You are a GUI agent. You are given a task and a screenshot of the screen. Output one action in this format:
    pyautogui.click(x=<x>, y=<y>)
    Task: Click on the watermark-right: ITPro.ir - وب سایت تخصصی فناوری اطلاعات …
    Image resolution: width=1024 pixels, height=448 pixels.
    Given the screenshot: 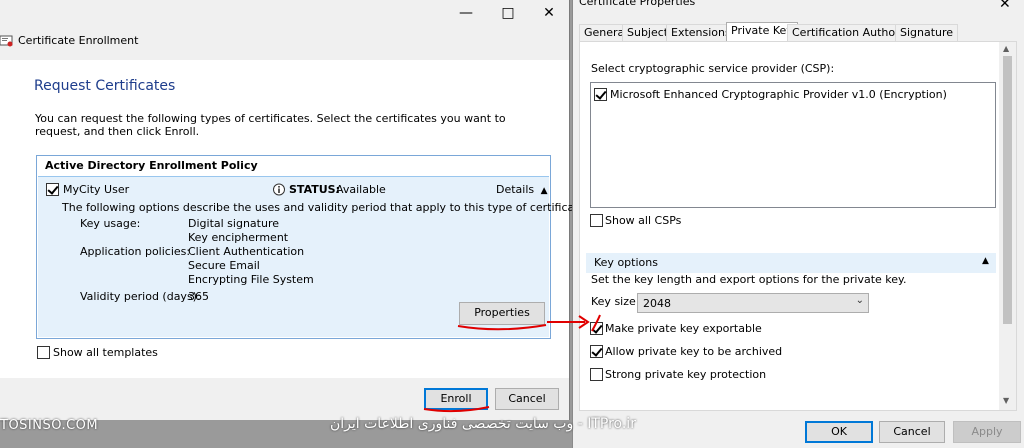 What is the action you would take?
    pyautogui.click(x=483, y=424)
    